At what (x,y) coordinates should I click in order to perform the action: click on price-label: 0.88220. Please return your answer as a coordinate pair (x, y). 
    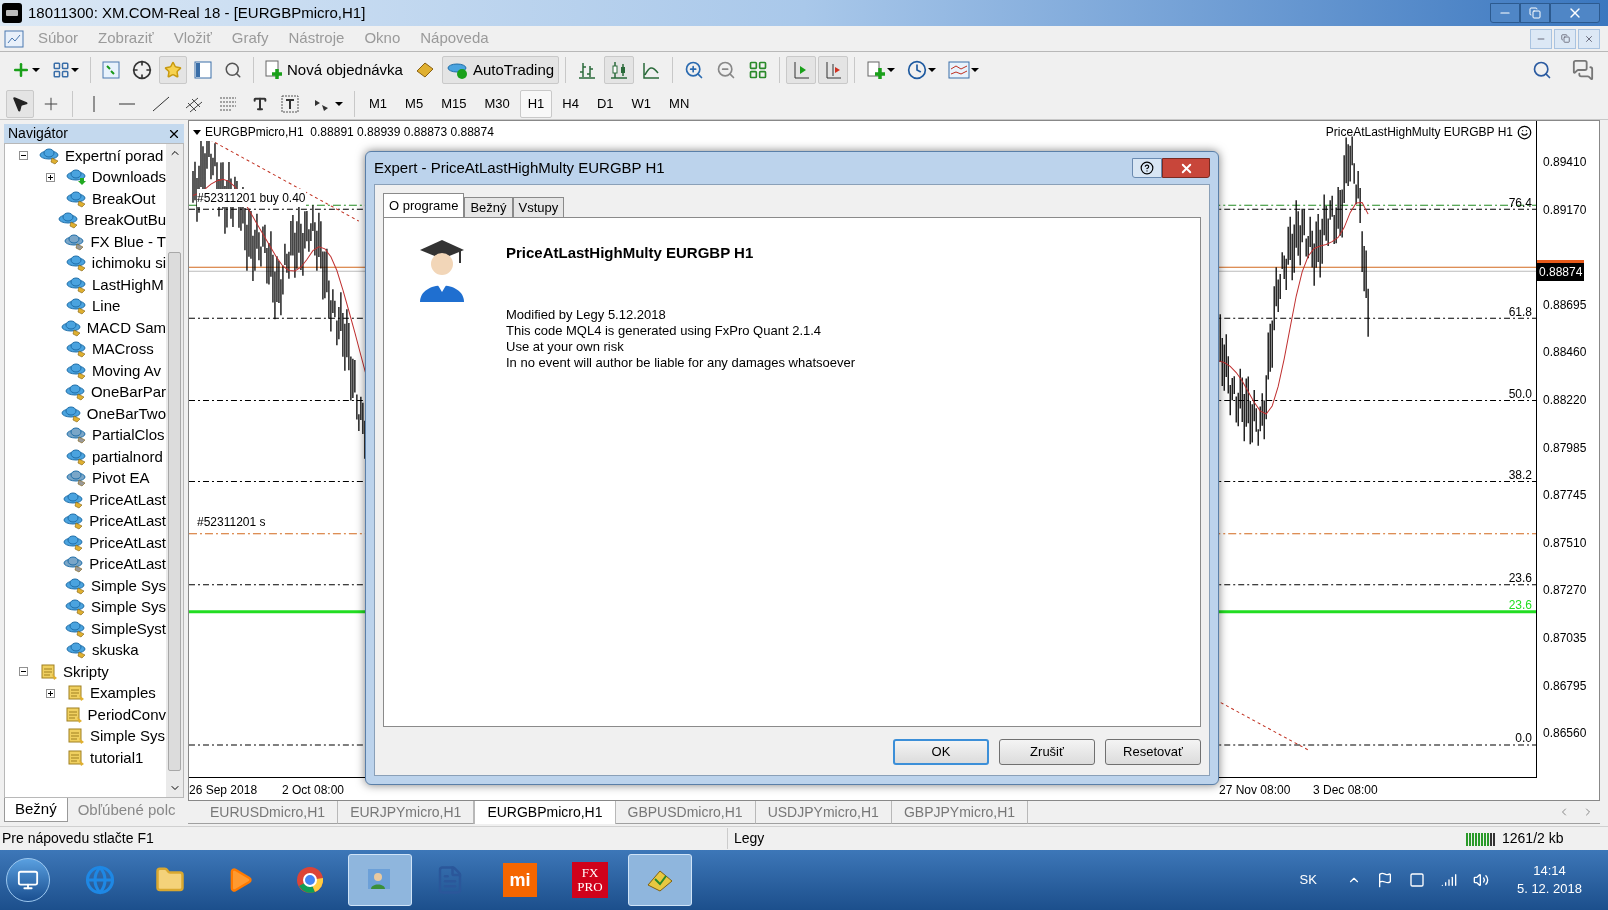
    Looking at the image, I should click on (1565, 400).